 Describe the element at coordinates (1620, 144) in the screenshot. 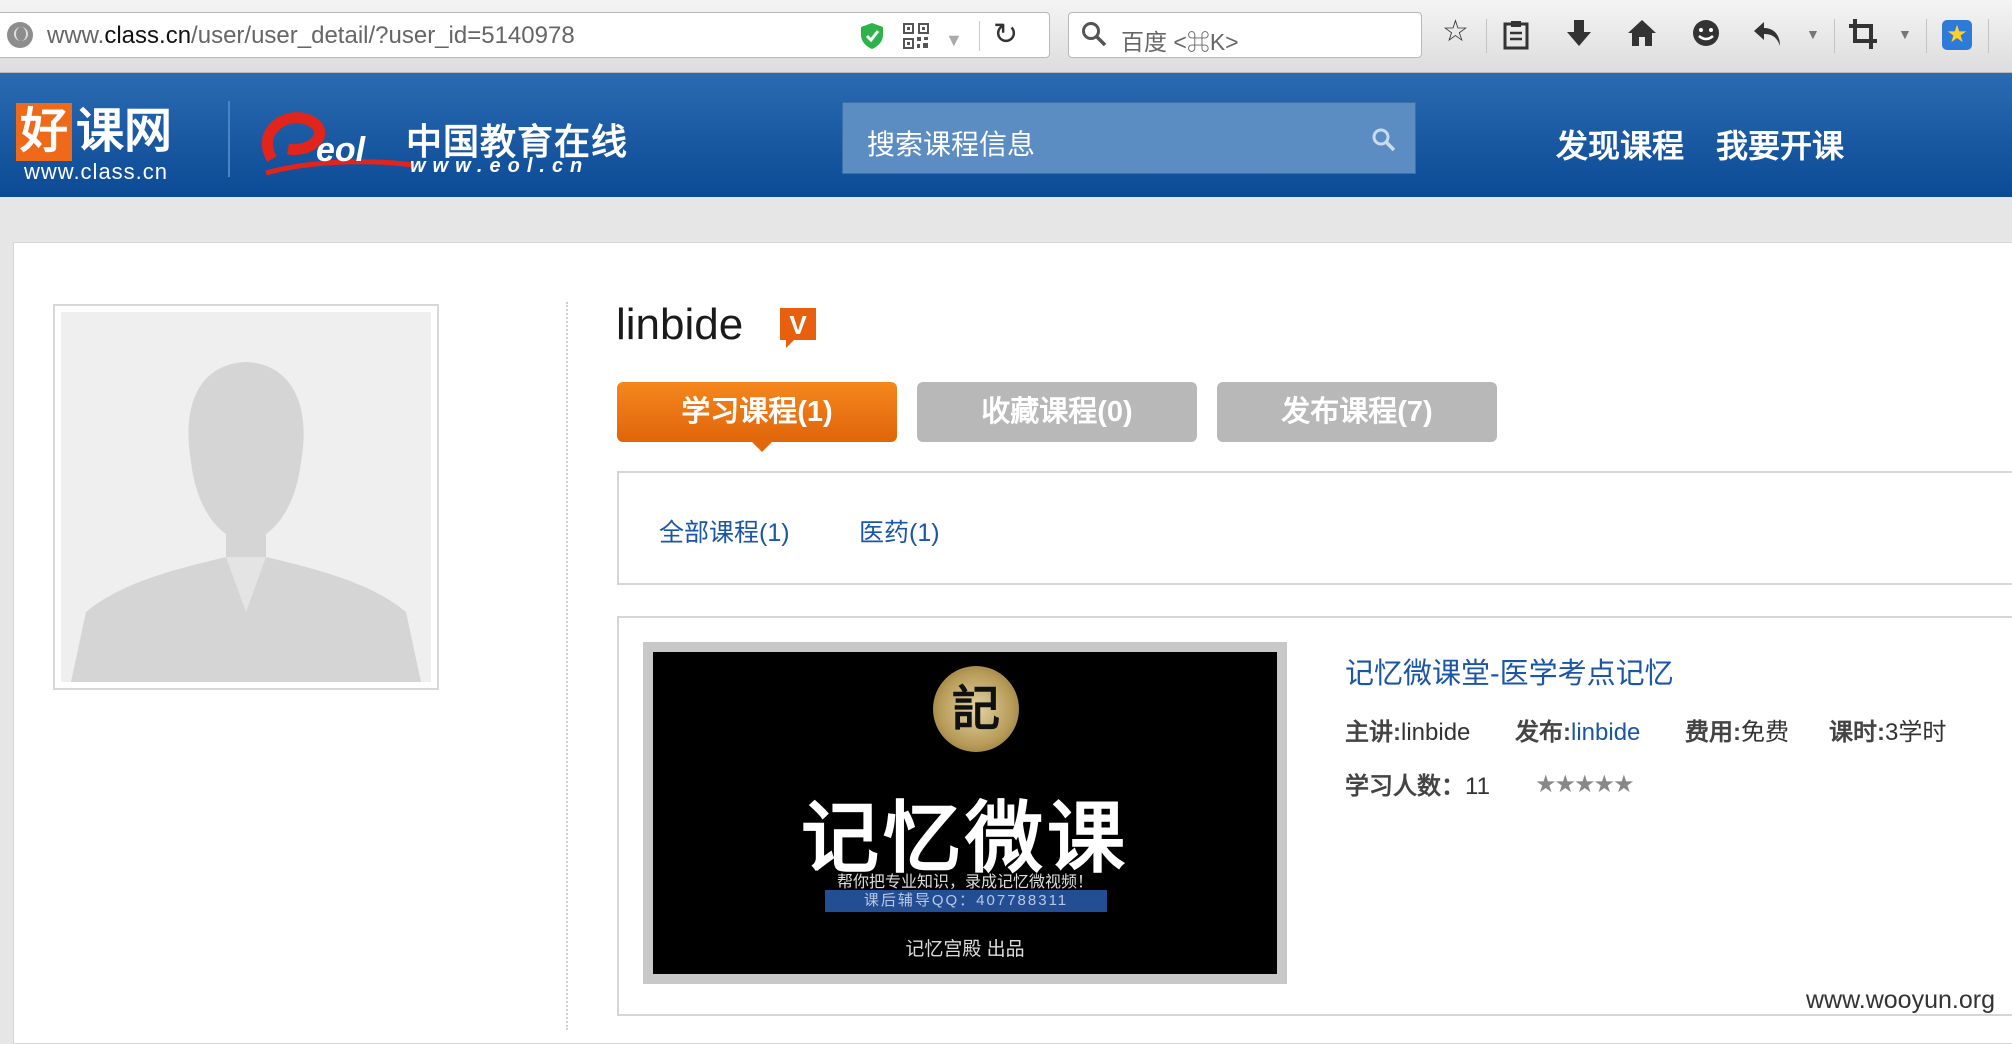

I see `nav-discover-courses: 发现课程` at that location.